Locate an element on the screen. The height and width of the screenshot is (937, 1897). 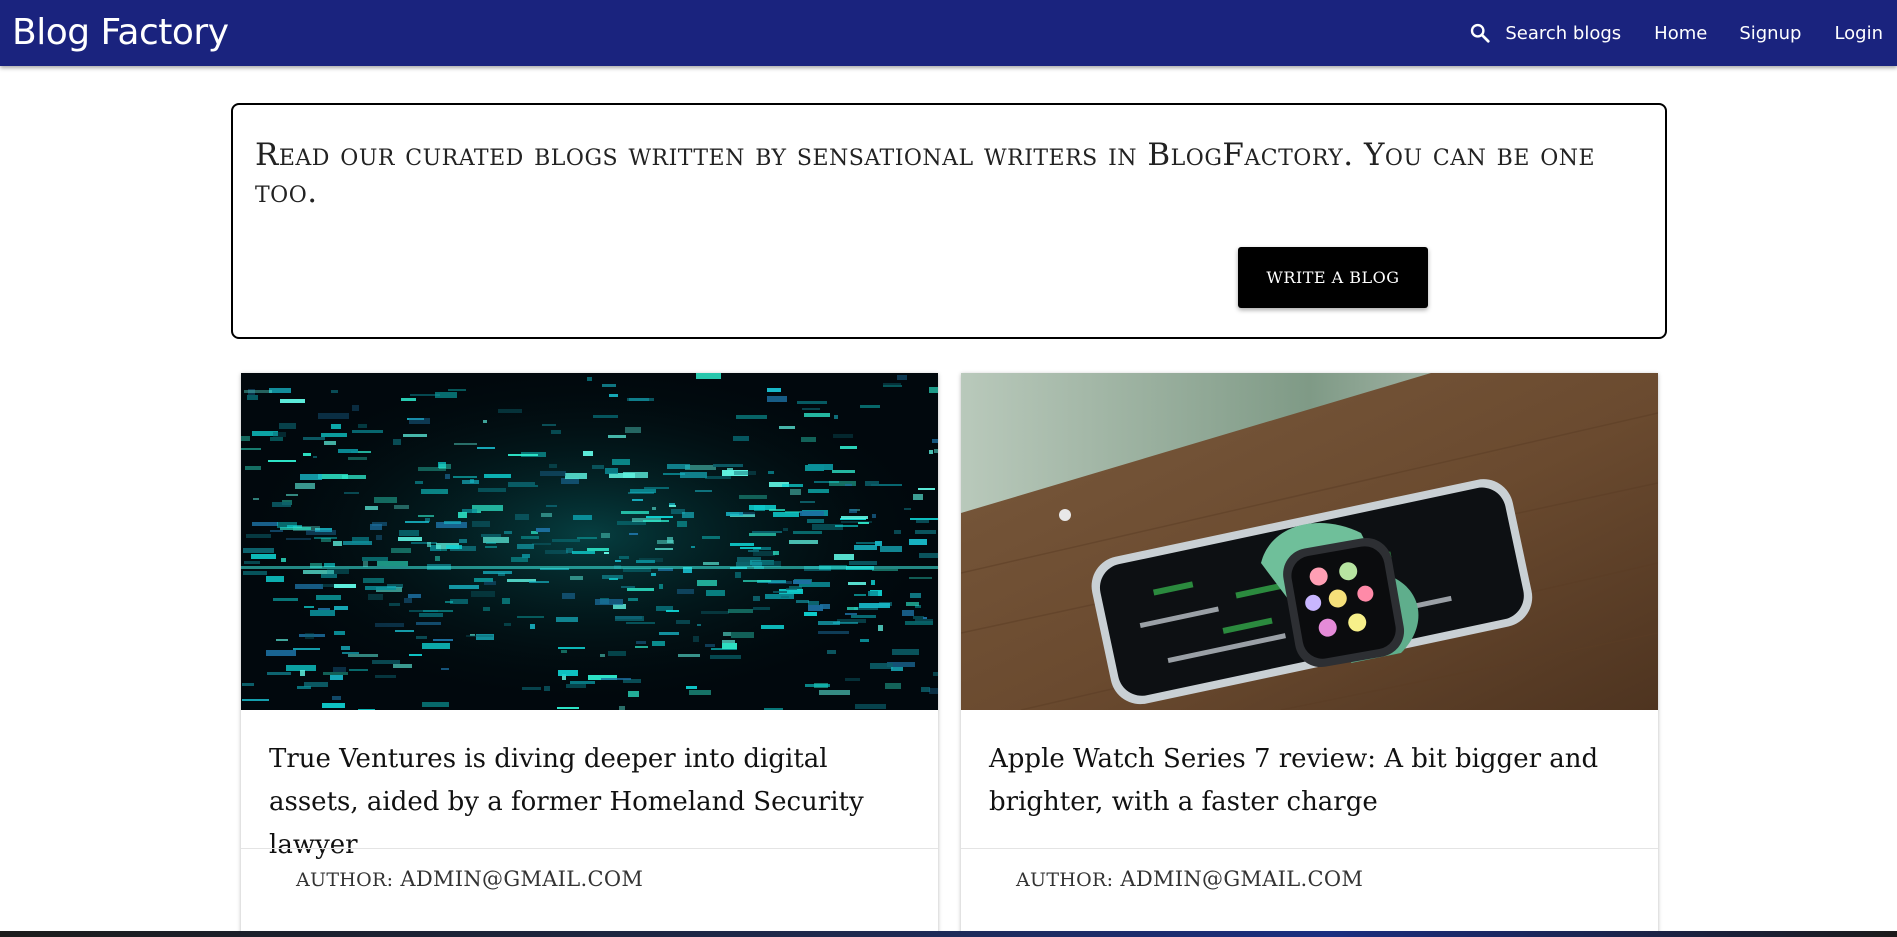
write-blog-button: WRITE A BLOG is located at coordinates (1333, 277).